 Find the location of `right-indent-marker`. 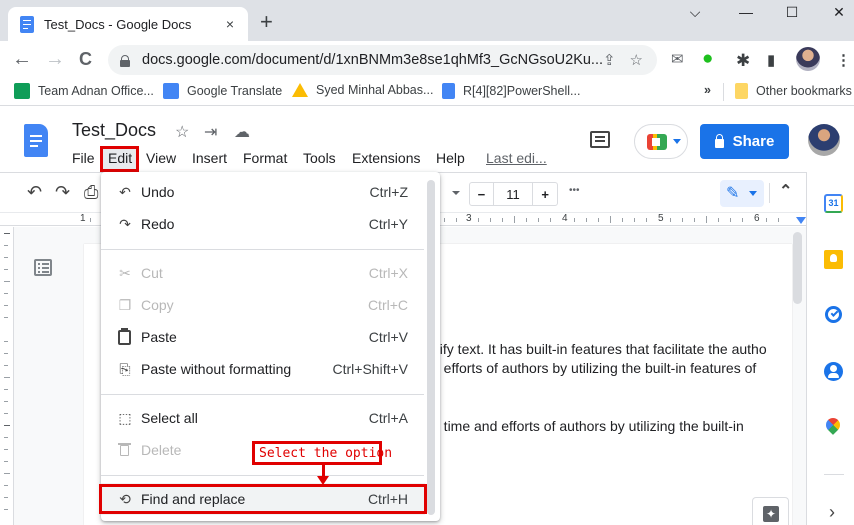

right-indent-marker is located at coordinates (801, 220).